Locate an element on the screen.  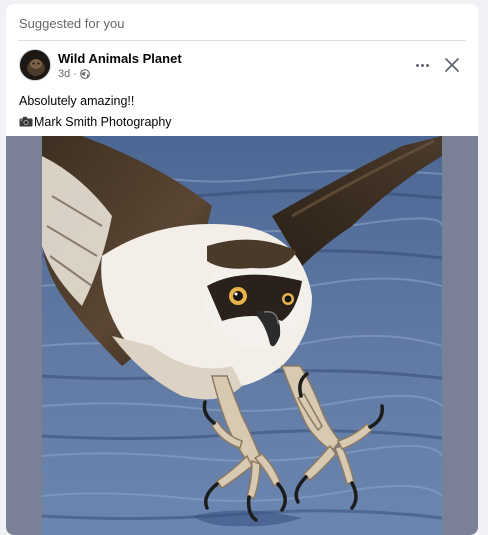
camera-icon is located at coordinates (26, 121).